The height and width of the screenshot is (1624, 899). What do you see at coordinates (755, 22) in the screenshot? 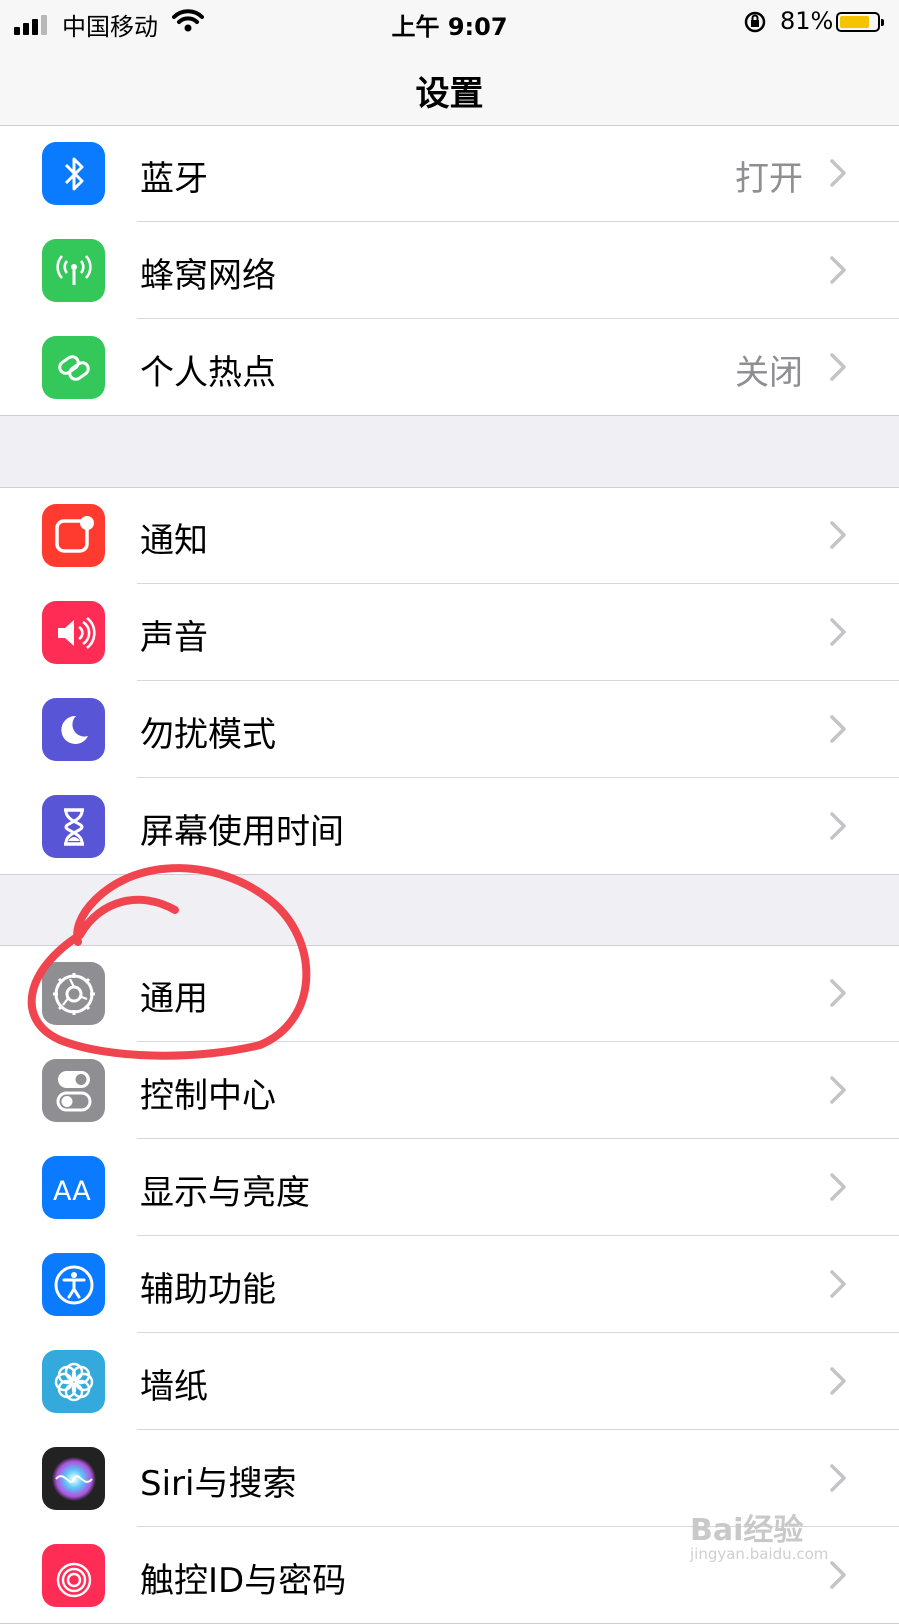
I see `rotation-lock-icon` at bounding box center [755, 22].